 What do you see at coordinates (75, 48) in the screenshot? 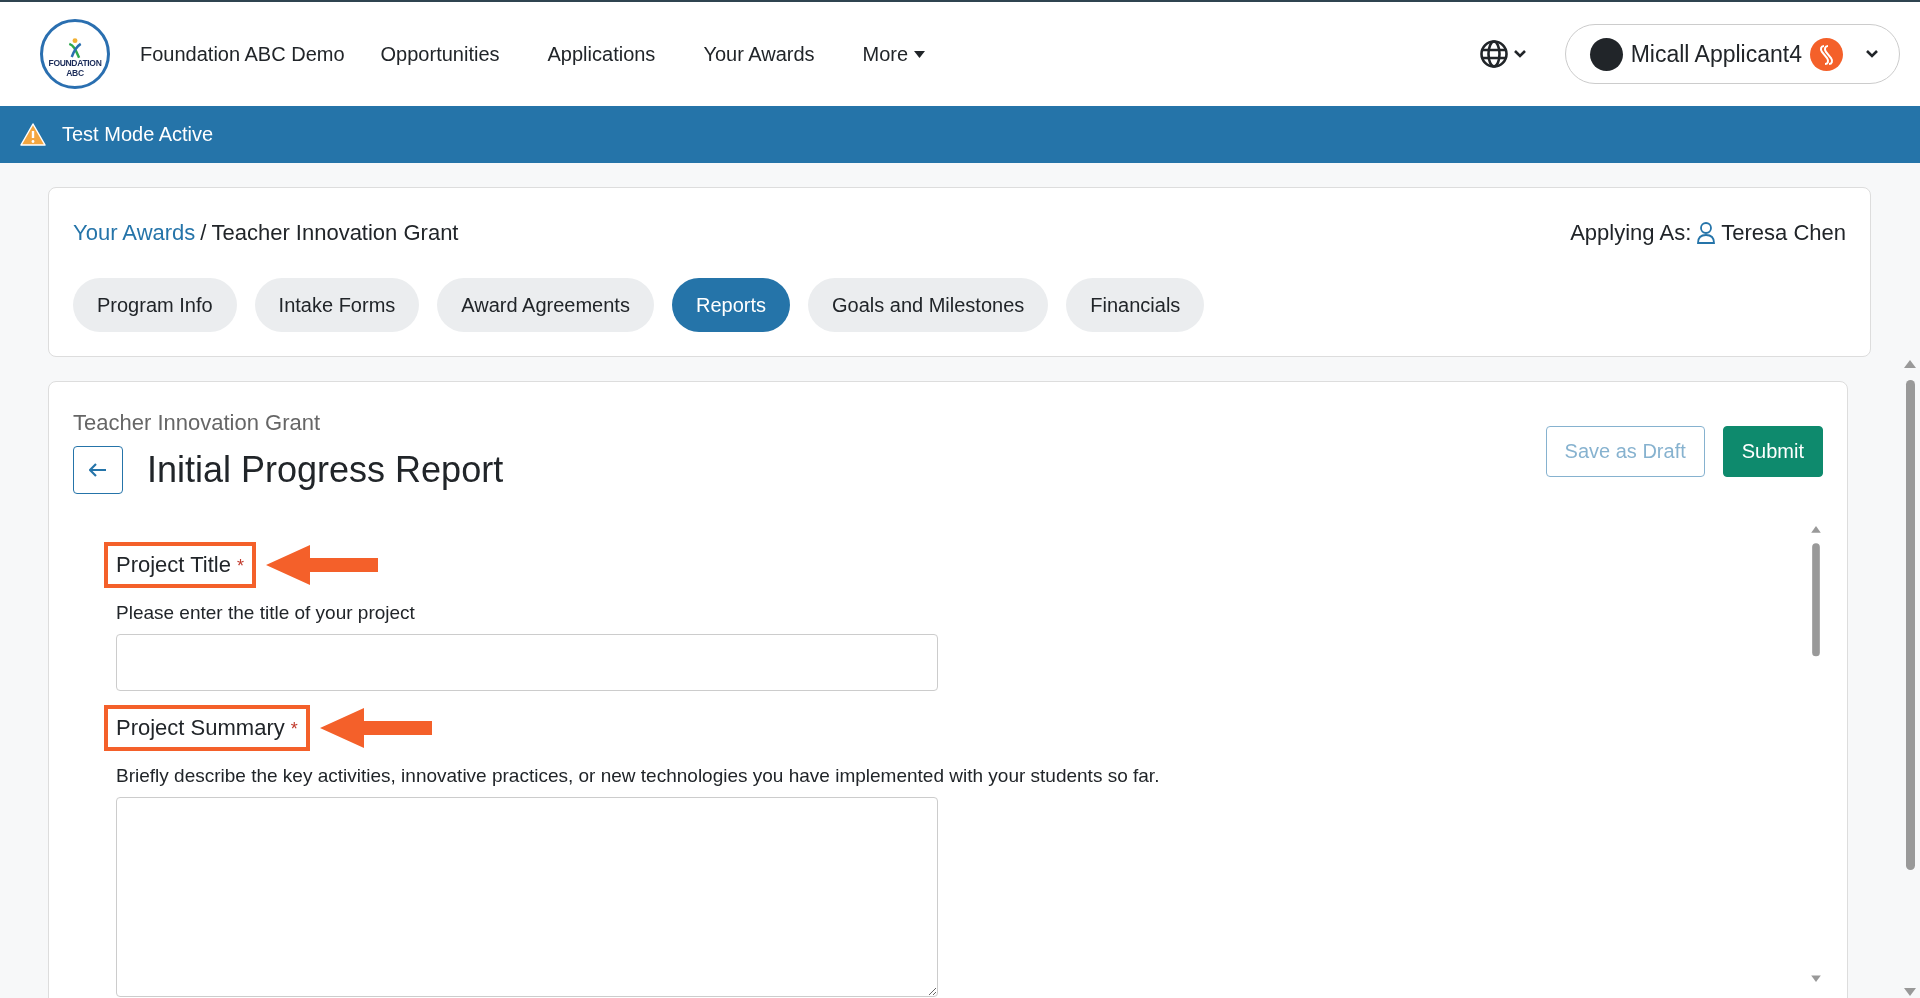
I see `figure-drawing` at bounding box center [75, 48].